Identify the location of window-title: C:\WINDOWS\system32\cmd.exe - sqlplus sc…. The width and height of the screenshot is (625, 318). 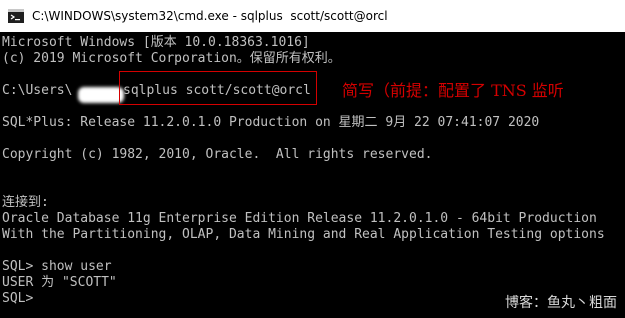
(210, 16).